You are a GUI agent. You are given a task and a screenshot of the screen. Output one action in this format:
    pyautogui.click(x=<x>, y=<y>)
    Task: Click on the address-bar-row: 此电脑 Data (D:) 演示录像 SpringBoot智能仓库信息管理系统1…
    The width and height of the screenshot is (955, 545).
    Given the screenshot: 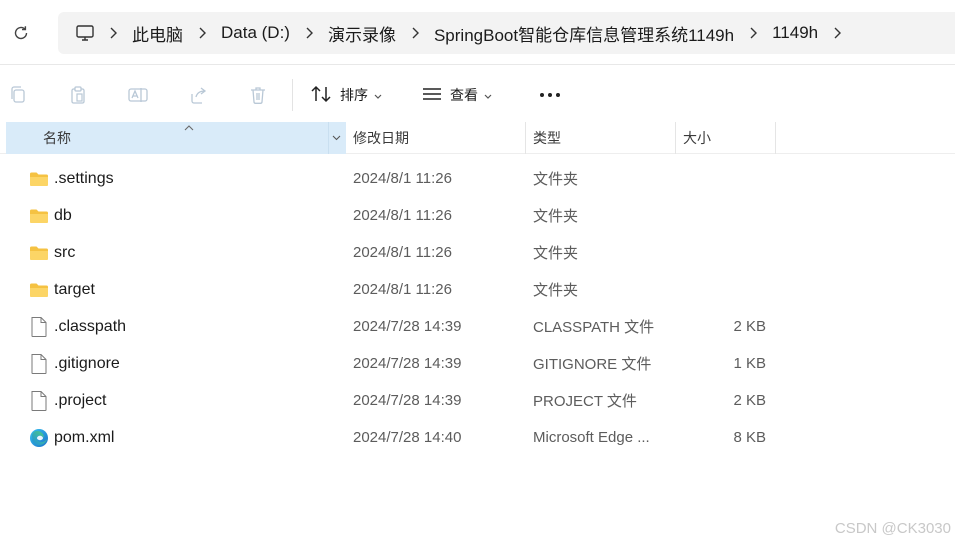 What is the action you would take?
    pyautogui.click(x=477, y=32)
    